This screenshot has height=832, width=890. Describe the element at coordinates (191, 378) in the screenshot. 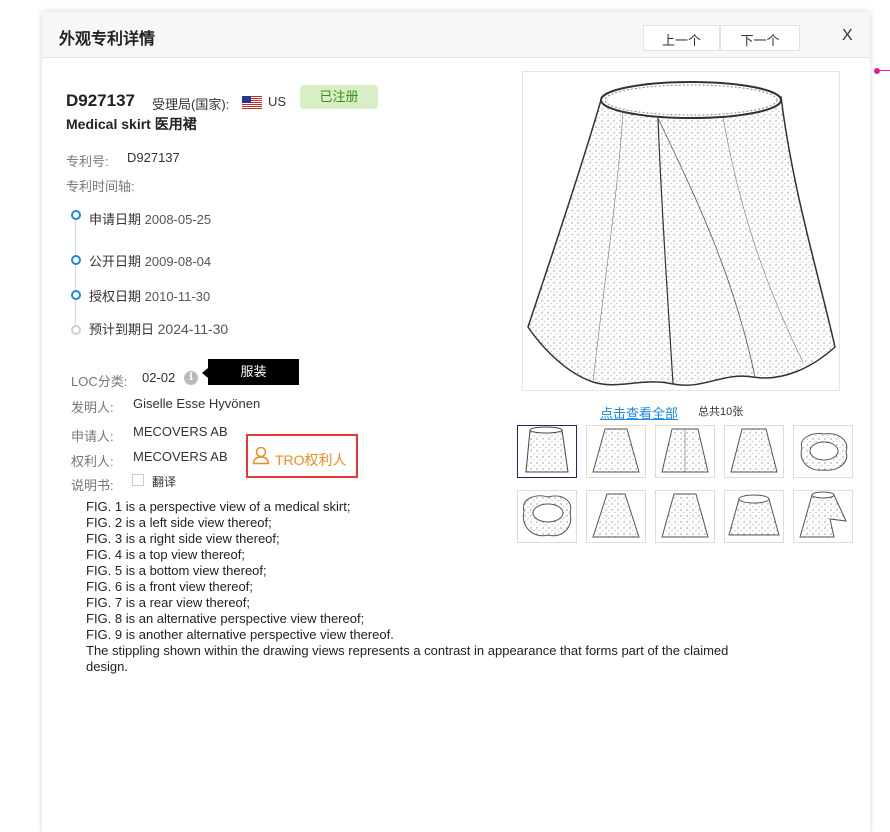

I see `info-icon: i` at that location.